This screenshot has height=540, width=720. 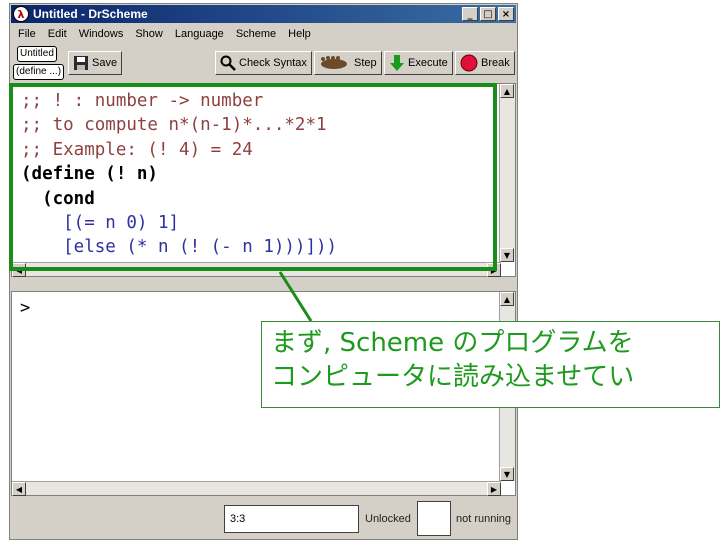 What do you see at coordinates (27, 34) in the screenshot?
I see `menu-file: File` at bounding box center [27, 34].